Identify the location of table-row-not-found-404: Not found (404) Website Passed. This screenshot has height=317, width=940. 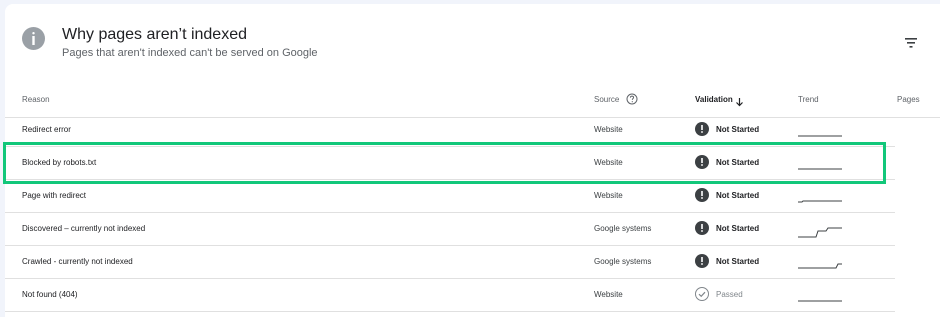
(450, 295).